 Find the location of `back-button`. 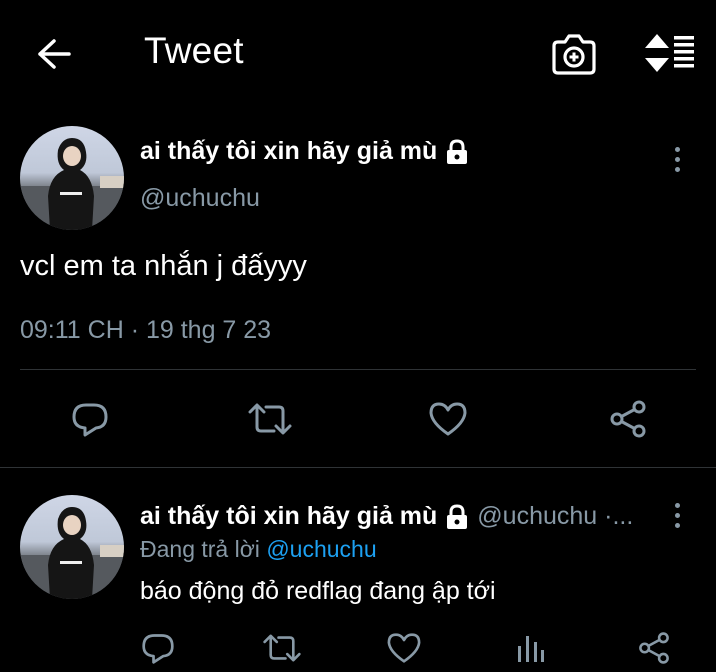

back-button is located at coordinates (54, 54).